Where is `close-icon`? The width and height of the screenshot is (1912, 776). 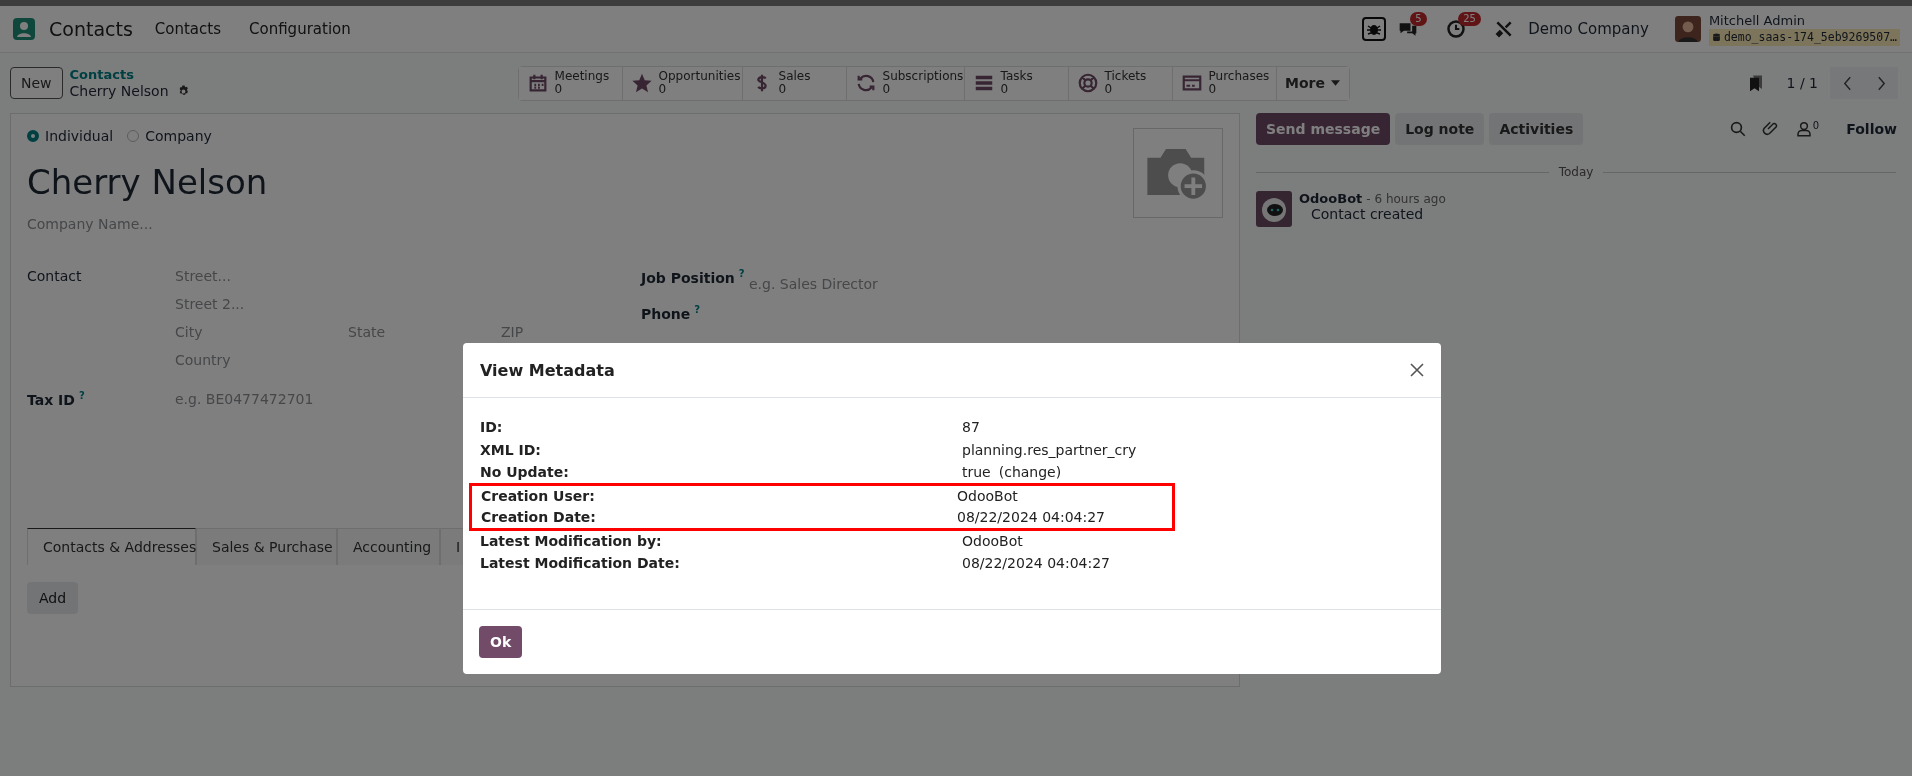
close-icon is located at coordinates (1417, 370).